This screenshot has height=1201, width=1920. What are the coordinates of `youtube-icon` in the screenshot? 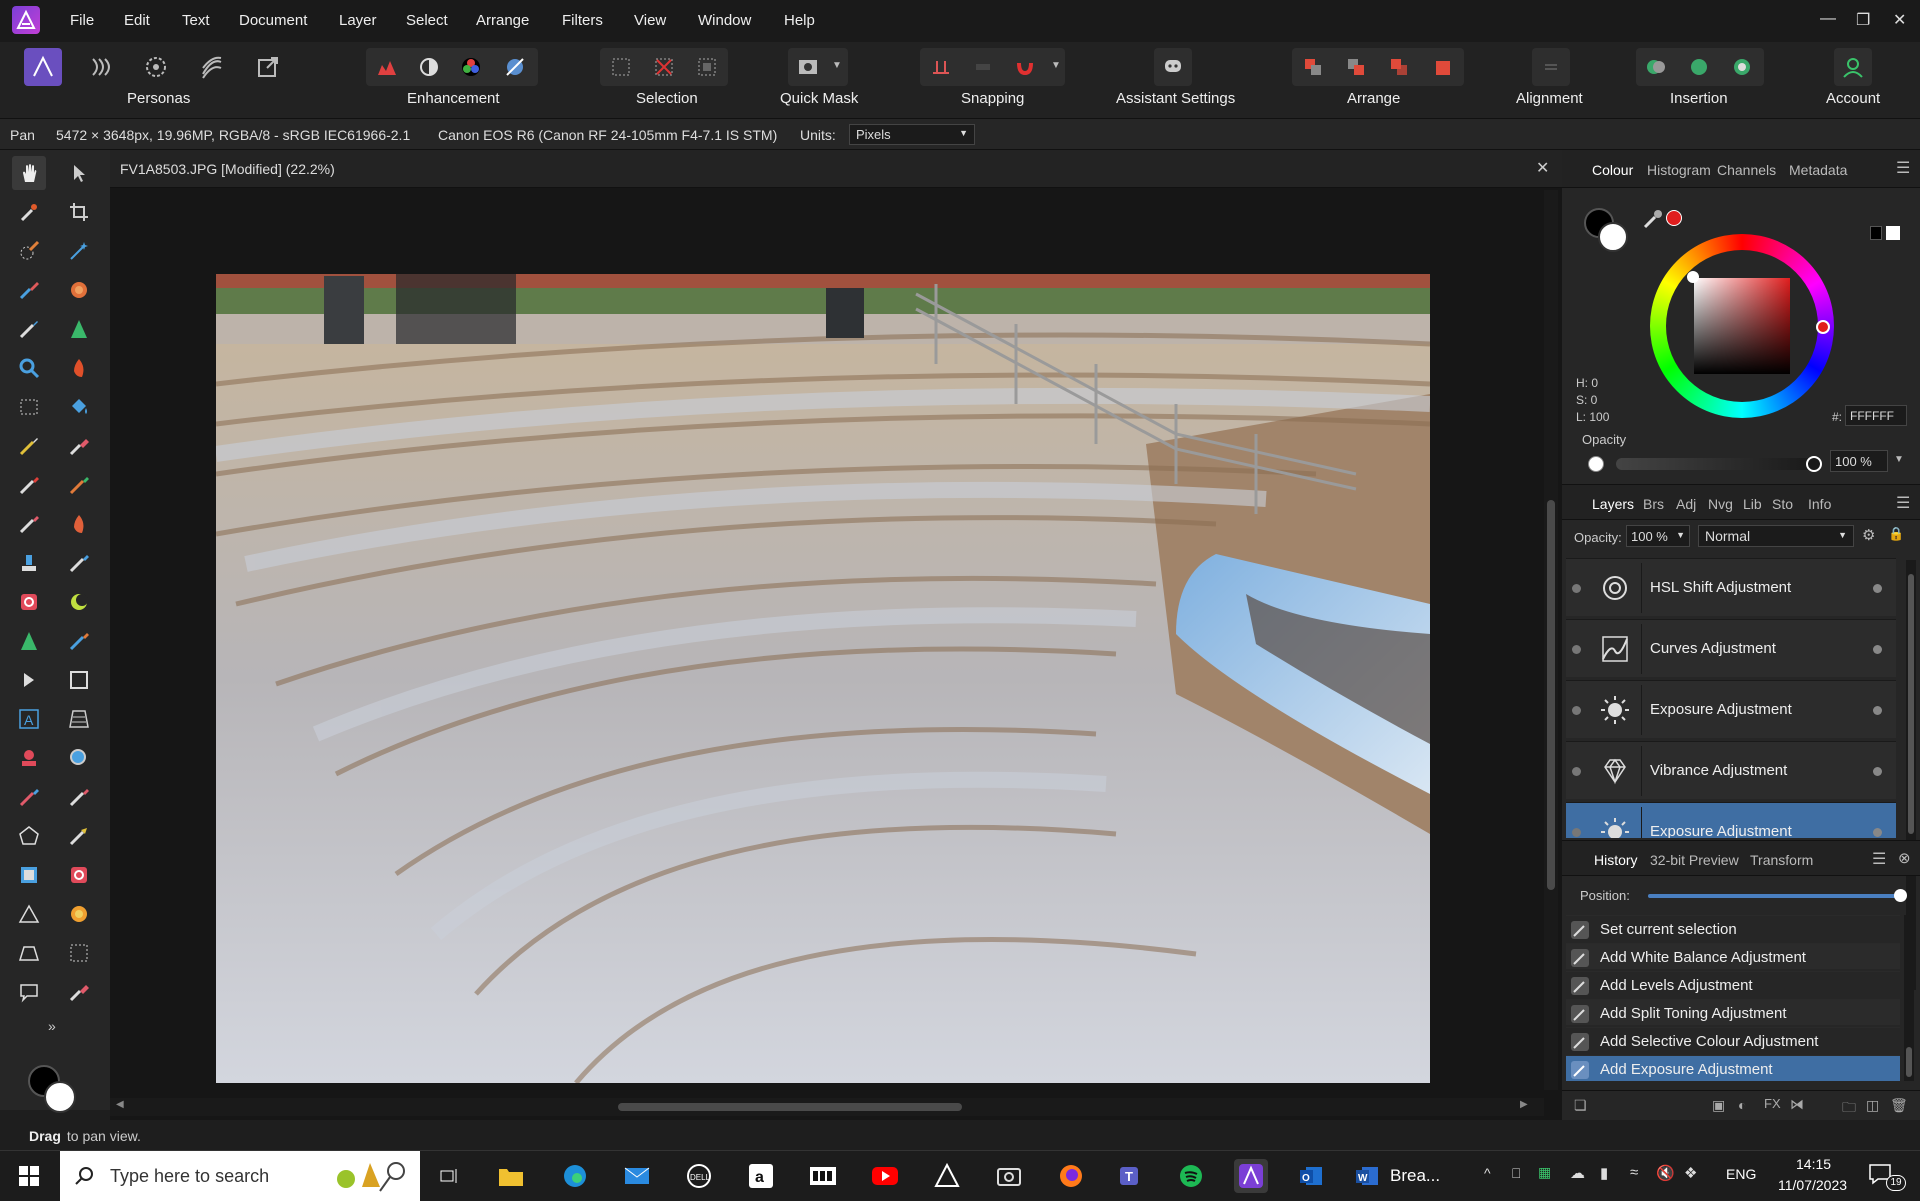 It's located at (885, 1176).